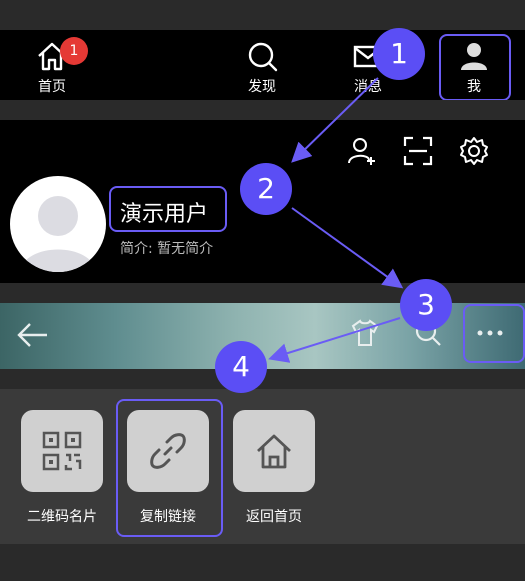  What do you see at coordinates (74, 51) in the screenshot?
I see `notification-badge: 1` at bounding box center [74, 51].